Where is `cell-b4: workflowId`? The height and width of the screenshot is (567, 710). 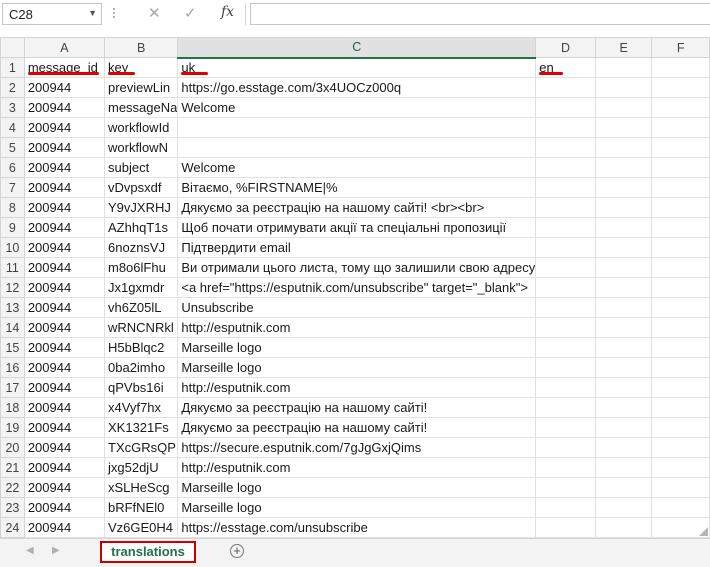
cell-b4: workflowId is located at coordinates (141, 127).